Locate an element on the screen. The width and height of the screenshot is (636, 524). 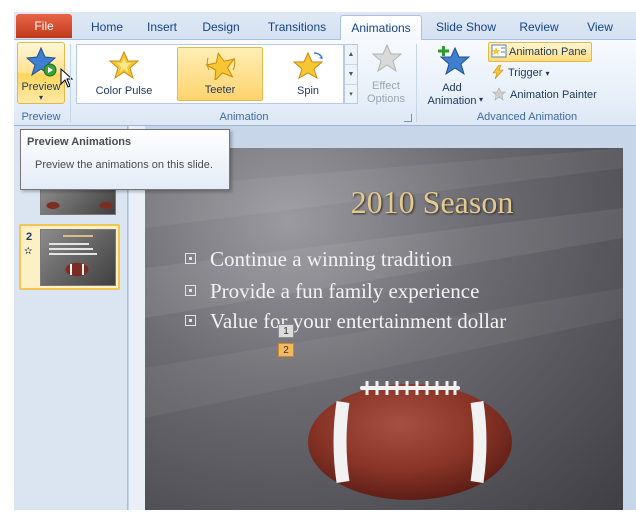
bullet-text: Value for your entertainment dollar is located at coordinates (358, 321).